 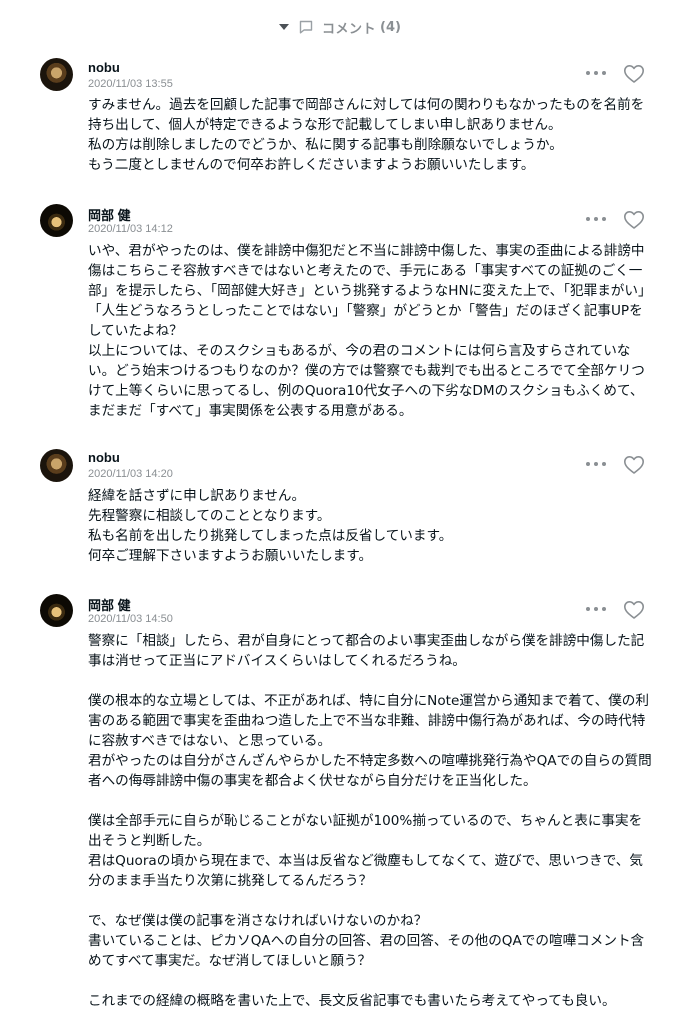 What do you see at coordinates (130, 84) in the screenshot?
I see `comment-date: 2020/11/03 13:55` at bounding box center [130, 84].